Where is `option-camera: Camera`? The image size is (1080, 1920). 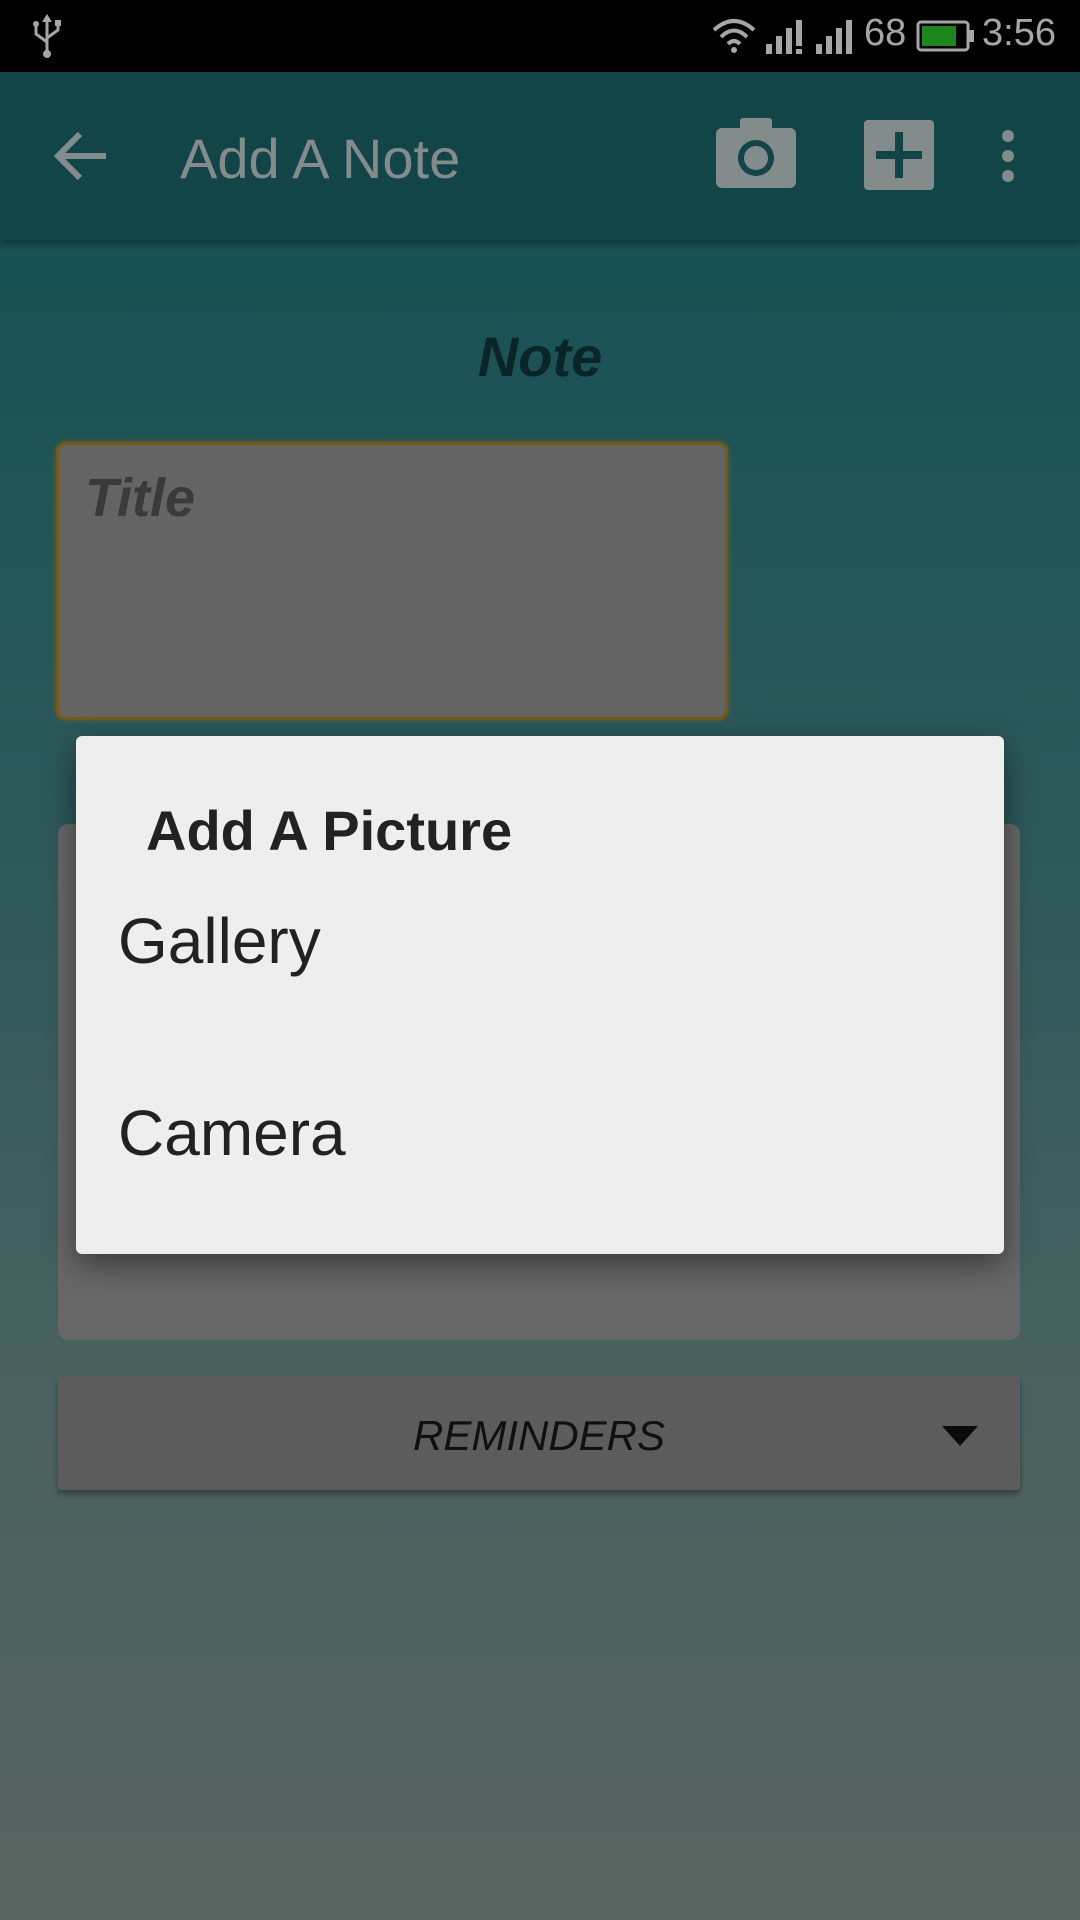 option-camera: Camera is located at coordinates (548, 1133).